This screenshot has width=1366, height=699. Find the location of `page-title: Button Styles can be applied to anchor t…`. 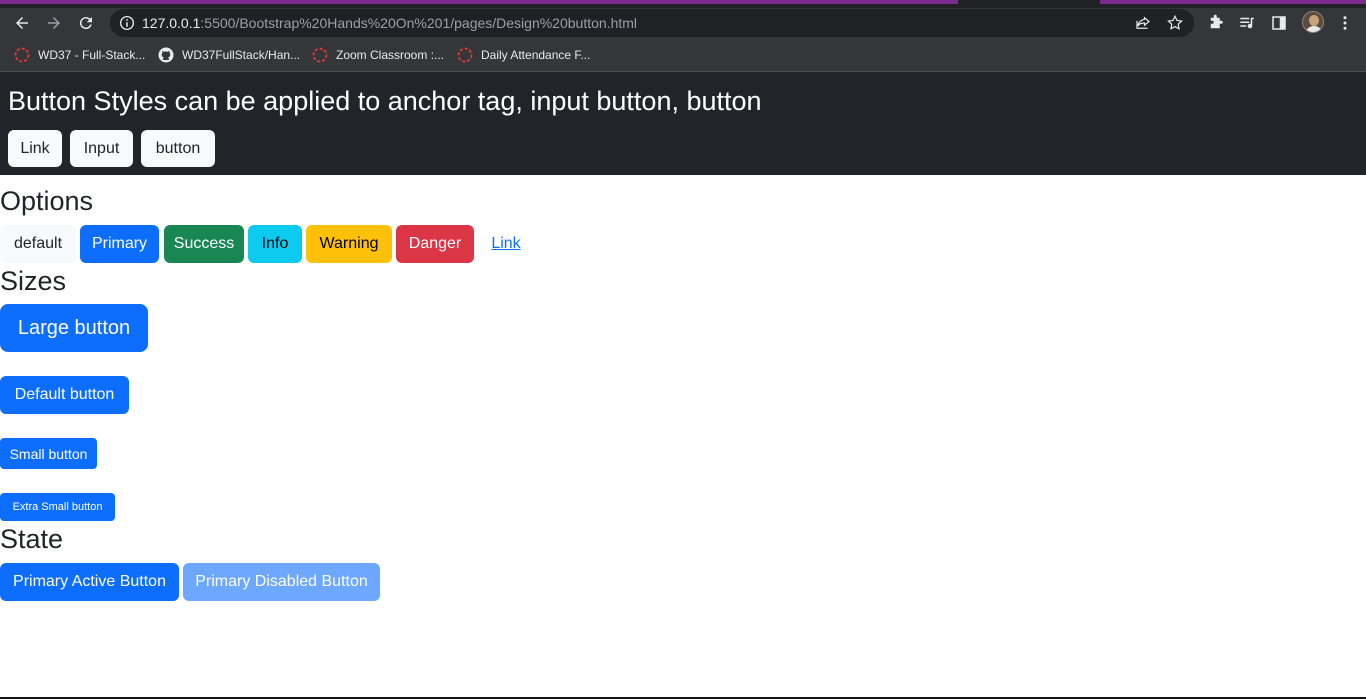

page-title: Button Styles can be applied to anchor t… is located at coordinates (385, 101).